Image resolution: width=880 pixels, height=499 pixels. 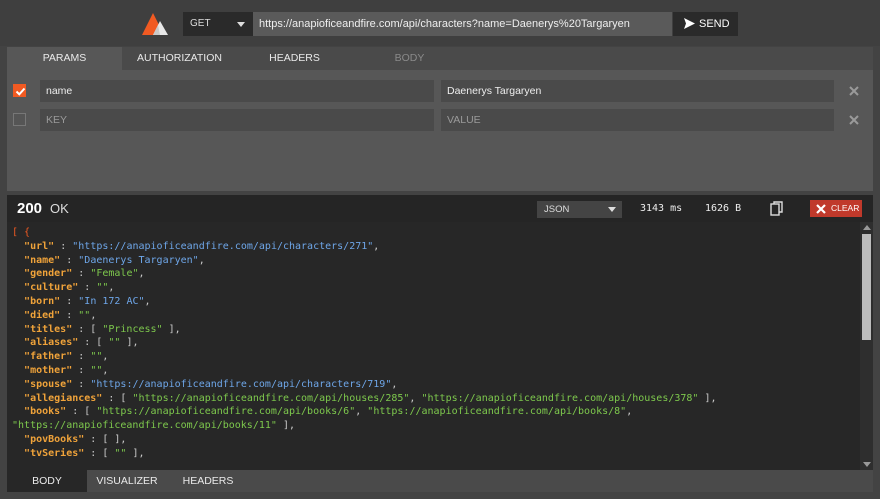 What do you see at coordinates (114, 274) in the screenshot?
I see `json-gender: Female` at bounding box center [114, 274].